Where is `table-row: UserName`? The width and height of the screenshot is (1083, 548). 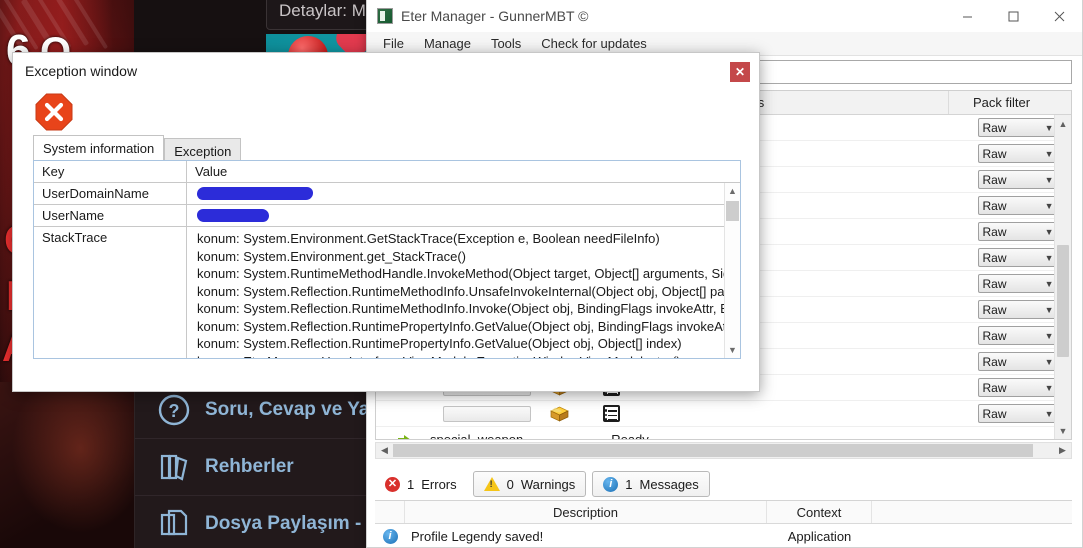
table-row: UserName is located at coordinates (387, 216).